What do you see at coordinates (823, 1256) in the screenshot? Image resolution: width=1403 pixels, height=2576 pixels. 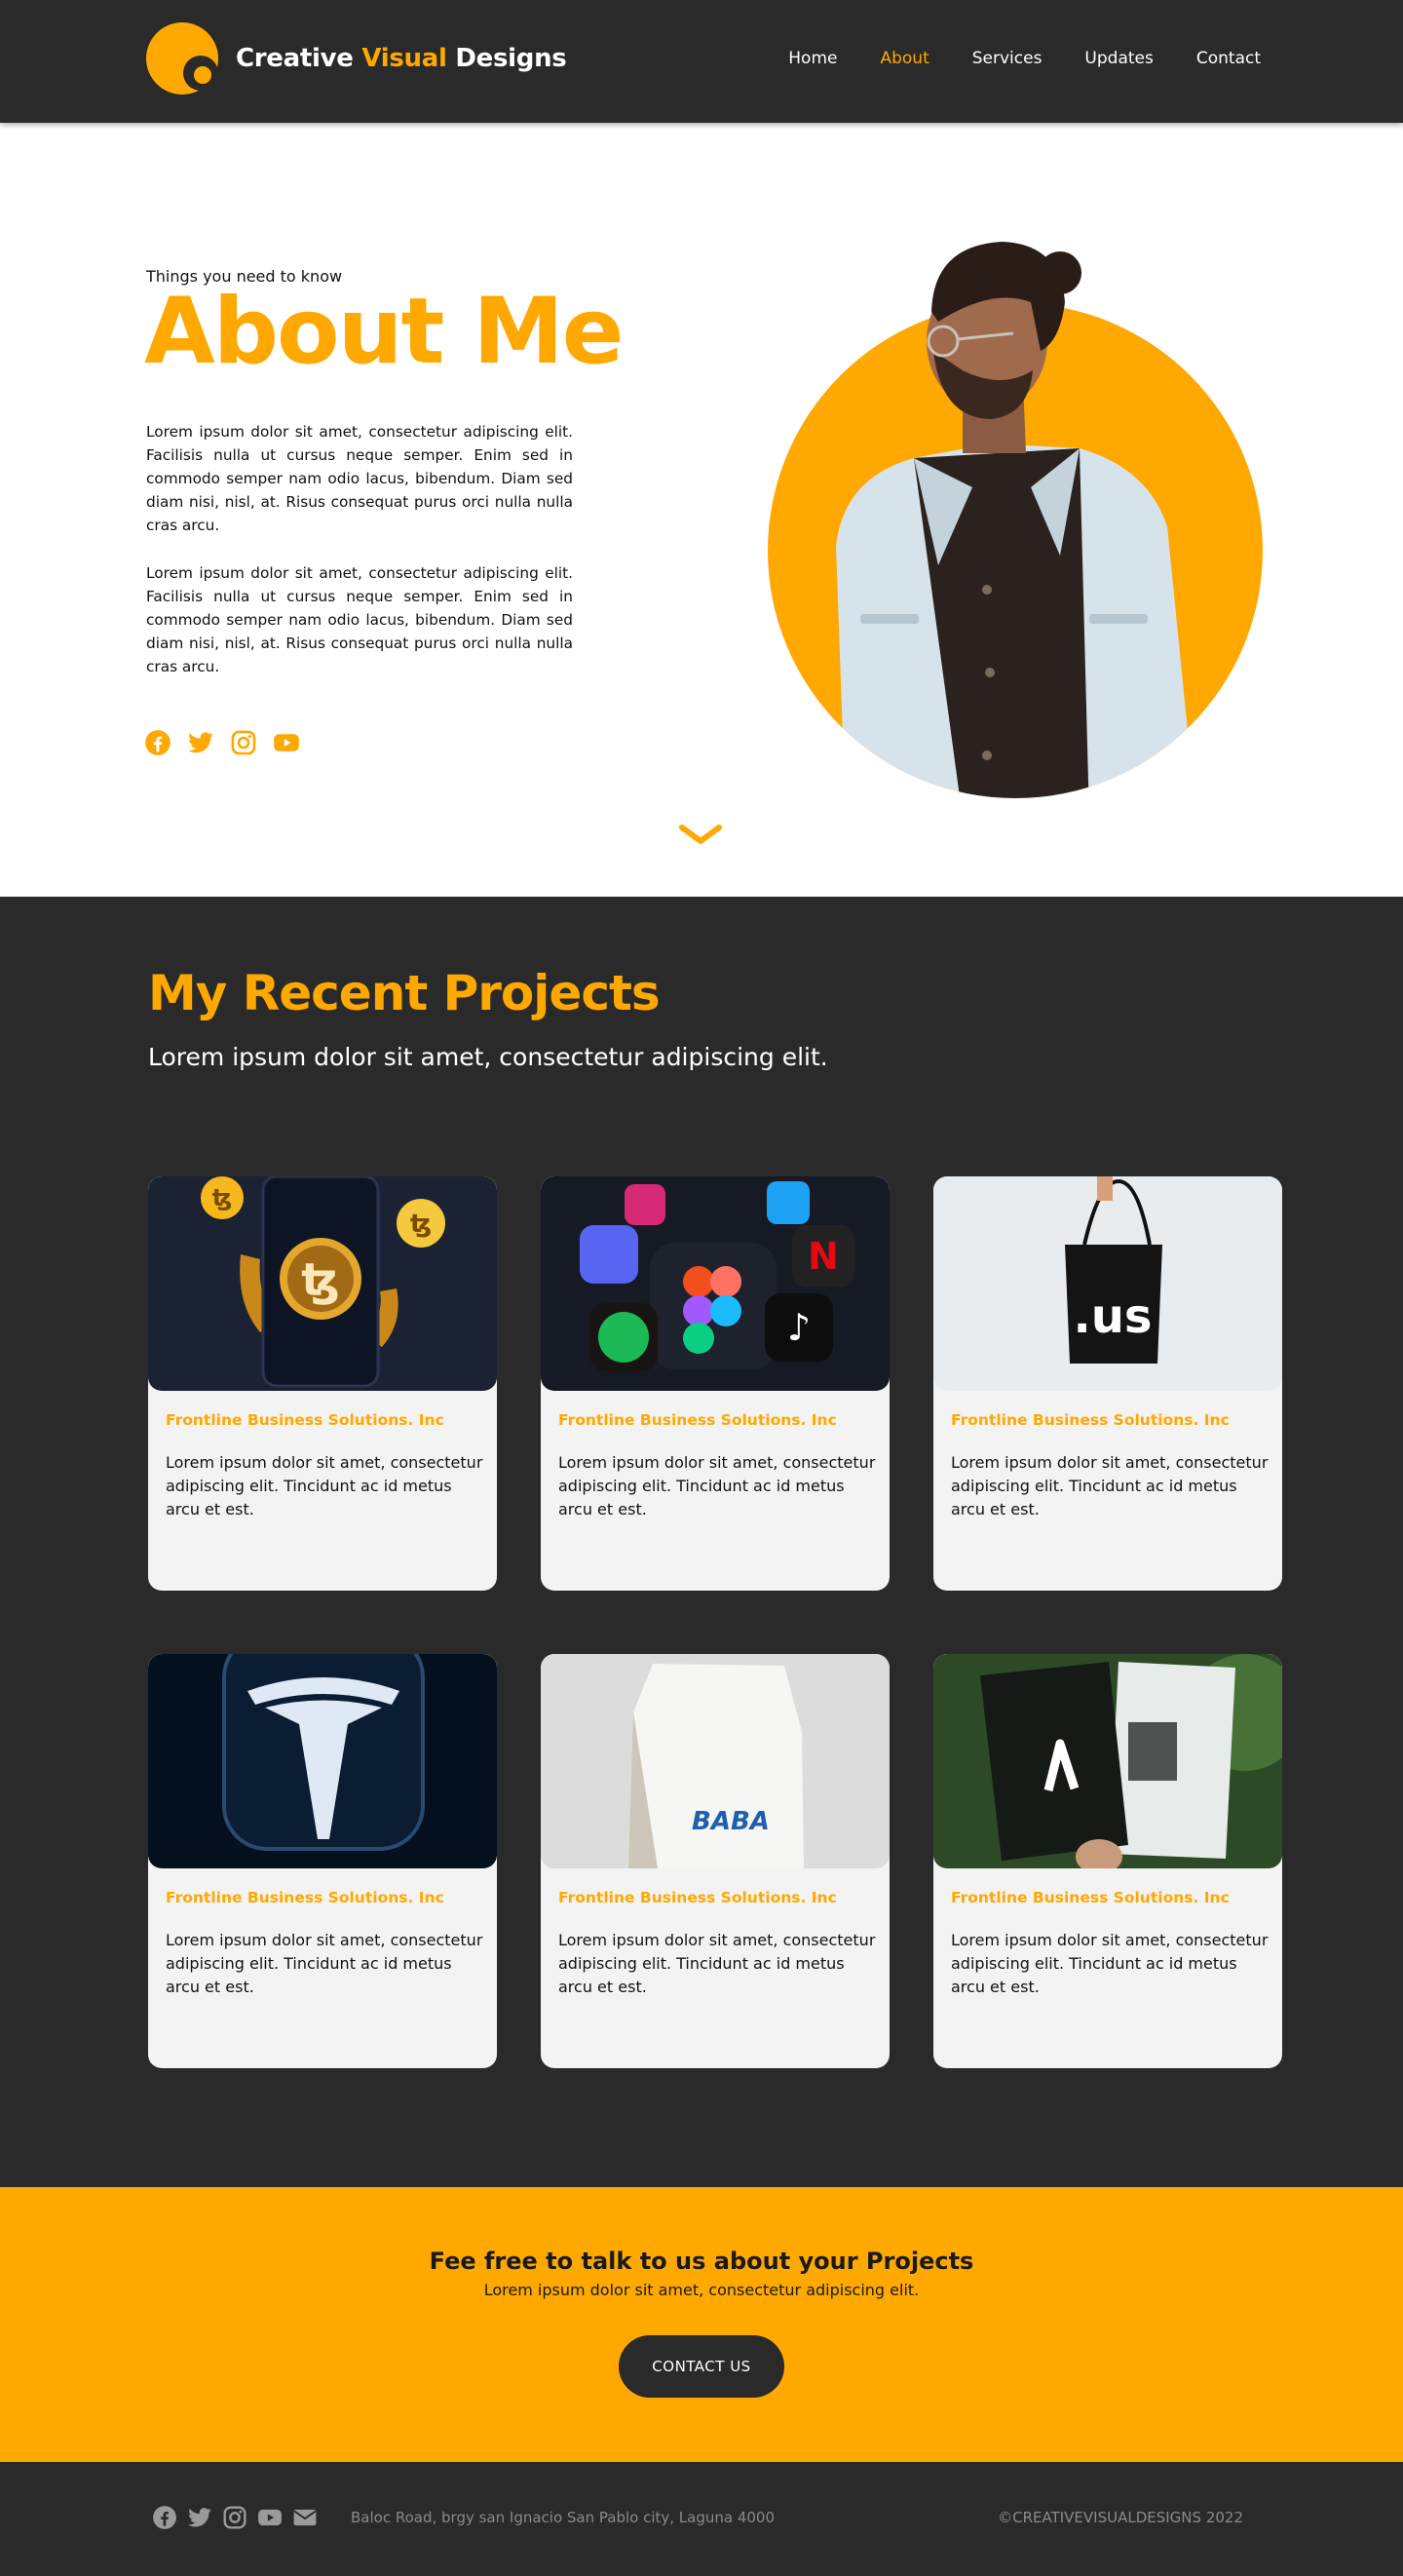 I see `svg-text: N` at bounding box center [823, 1256].